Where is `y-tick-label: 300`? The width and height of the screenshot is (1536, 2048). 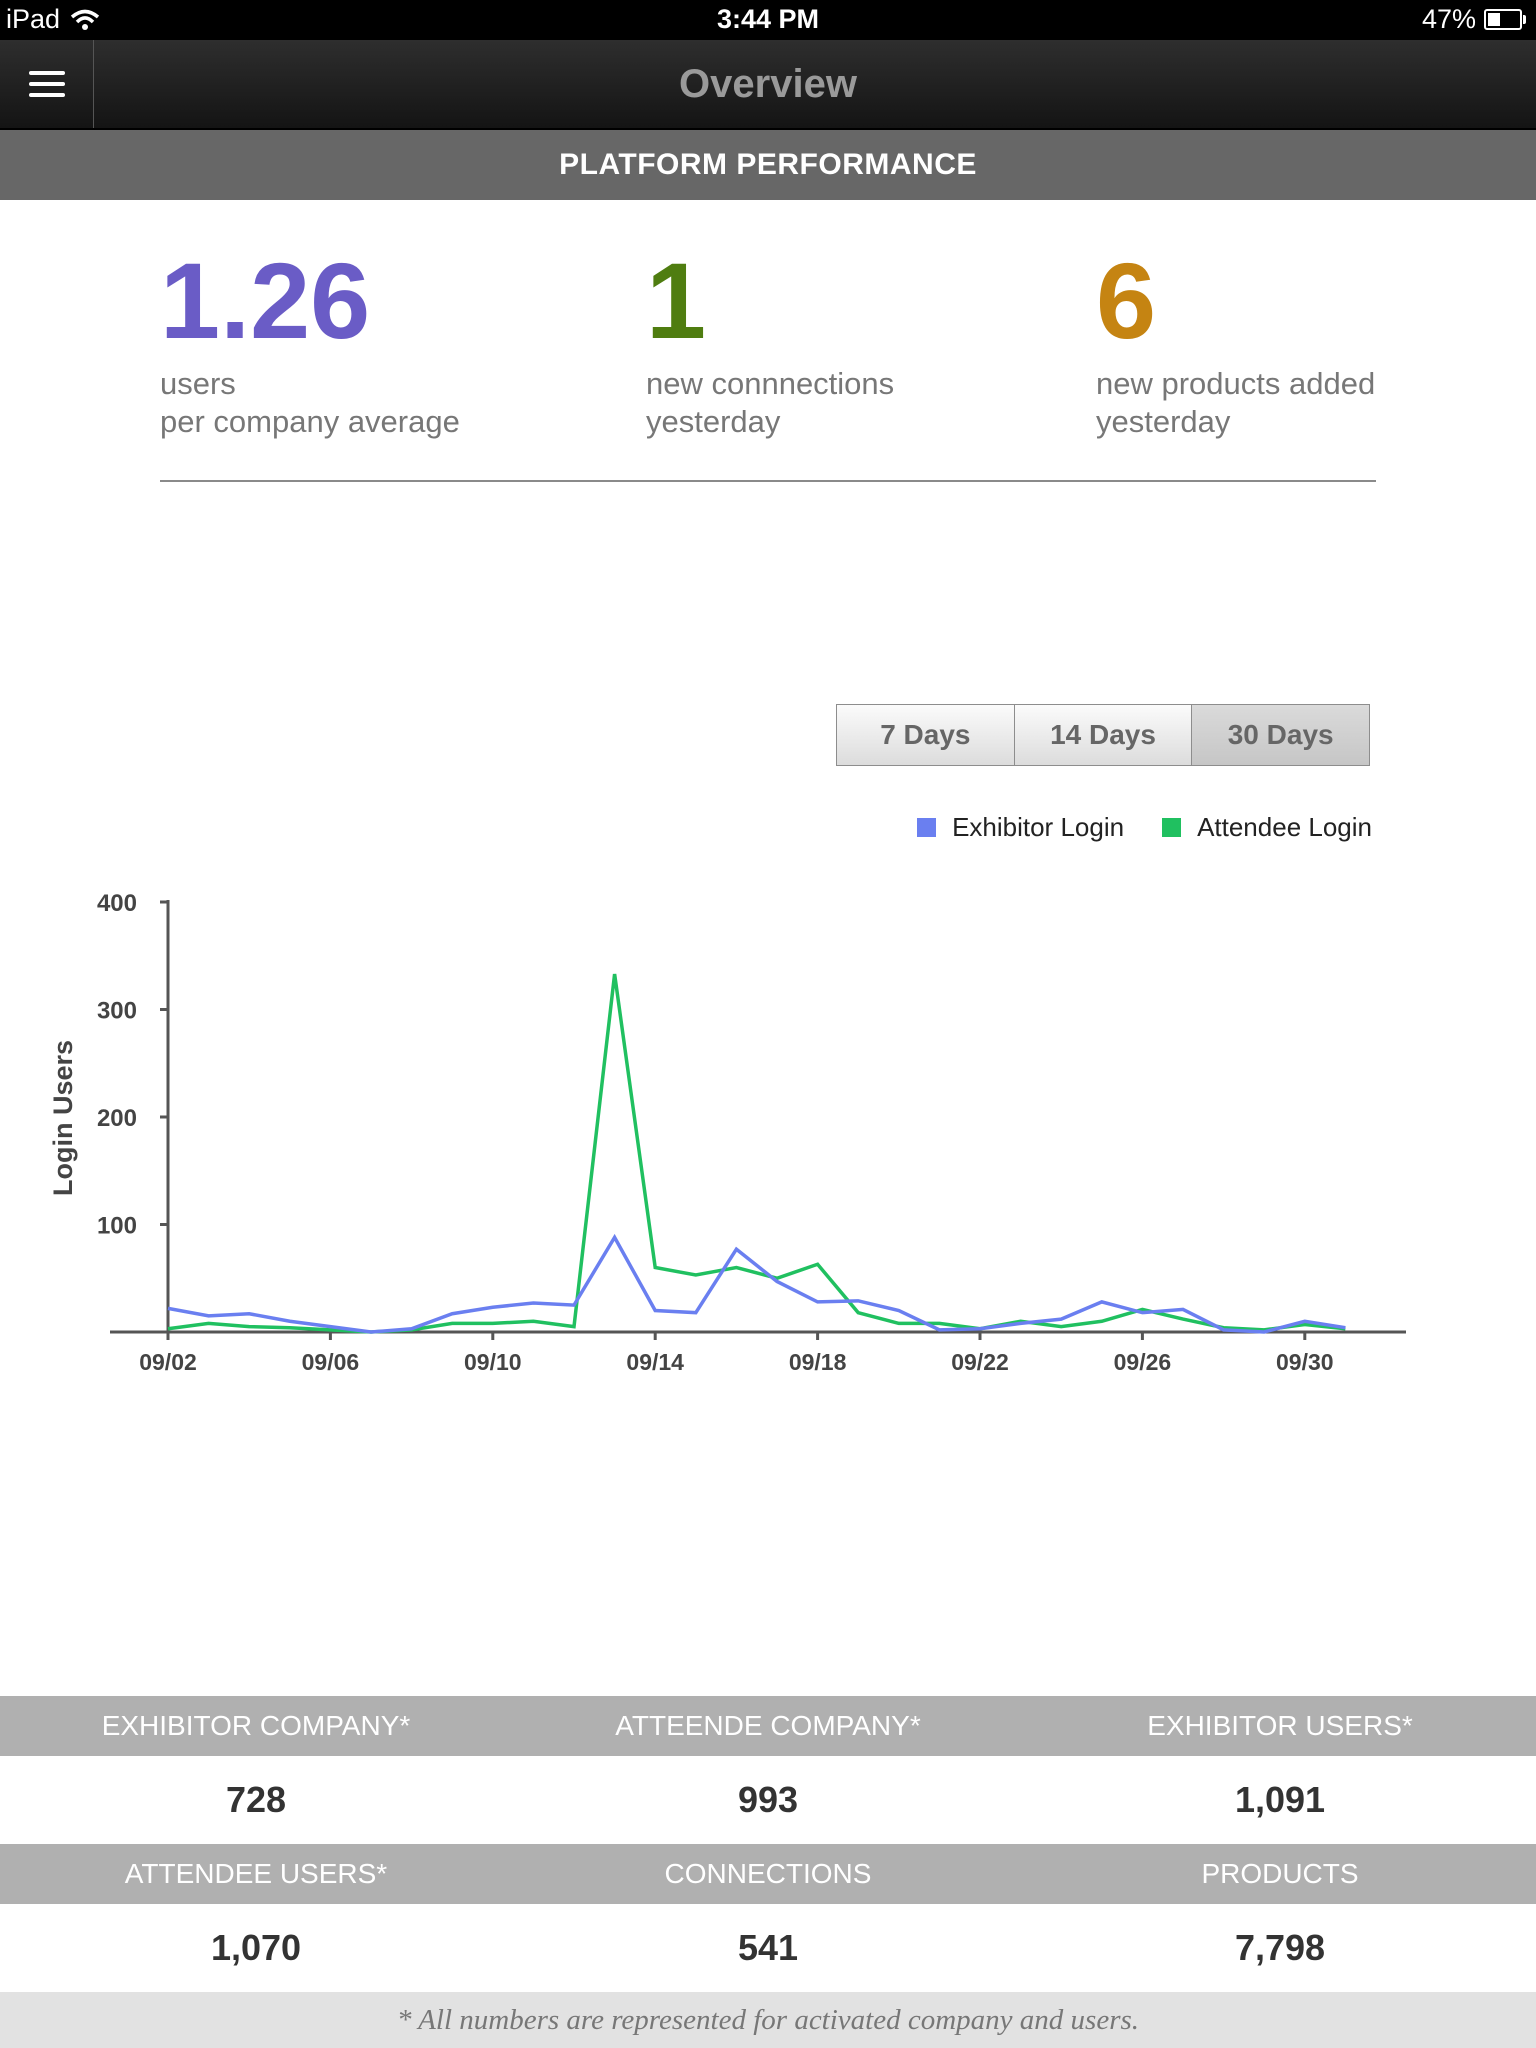 y-tick-label: 300 is located at coordinates (117, 1011).